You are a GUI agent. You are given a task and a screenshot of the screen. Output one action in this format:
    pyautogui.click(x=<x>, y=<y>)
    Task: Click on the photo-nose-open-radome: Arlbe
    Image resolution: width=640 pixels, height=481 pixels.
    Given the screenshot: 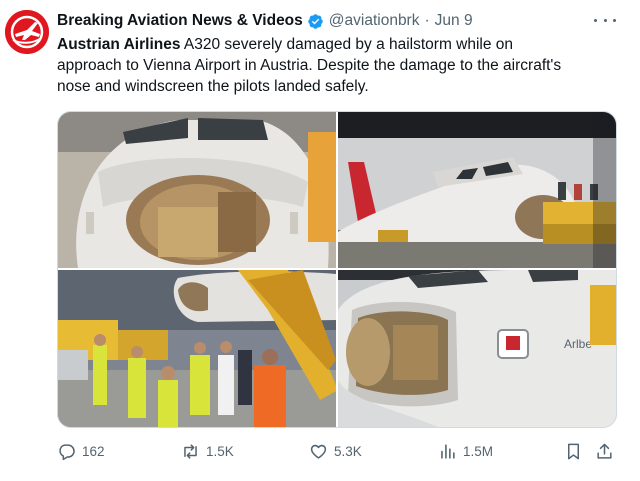 What is the action you would take?
    pyautogui.click(x=477, y=348)
    